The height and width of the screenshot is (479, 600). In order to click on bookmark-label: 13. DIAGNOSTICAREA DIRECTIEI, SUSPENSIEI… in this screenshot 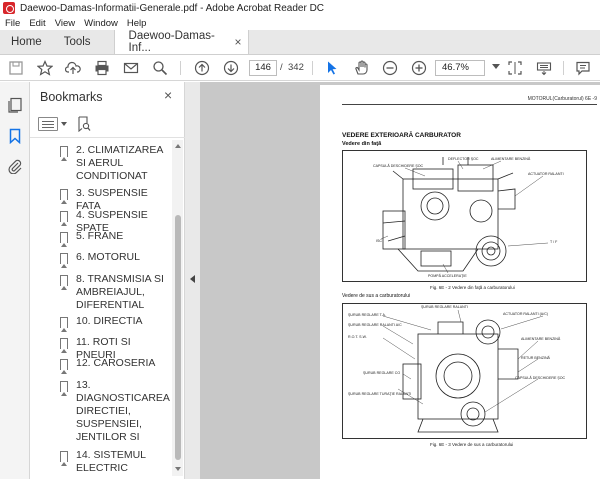, I will do `click(123, 411)`.